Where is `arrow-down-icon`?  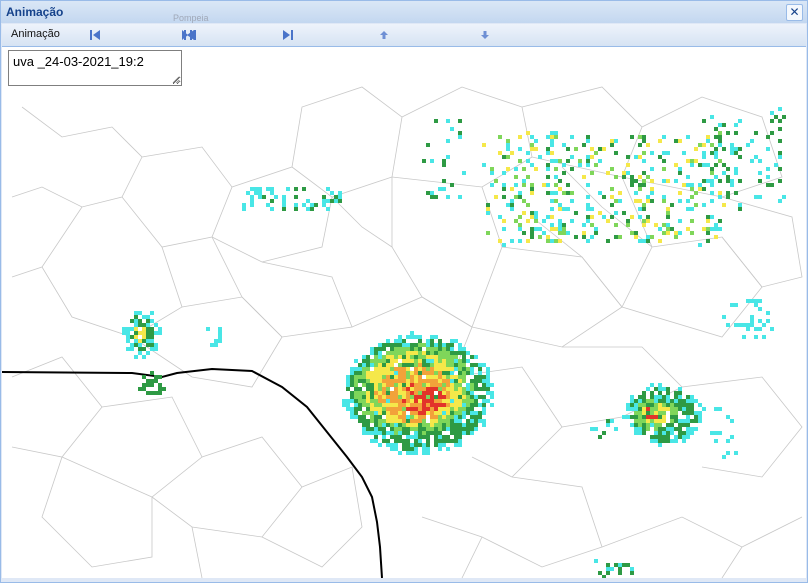
arrow-down-icon is located at coordinates (485, 35).